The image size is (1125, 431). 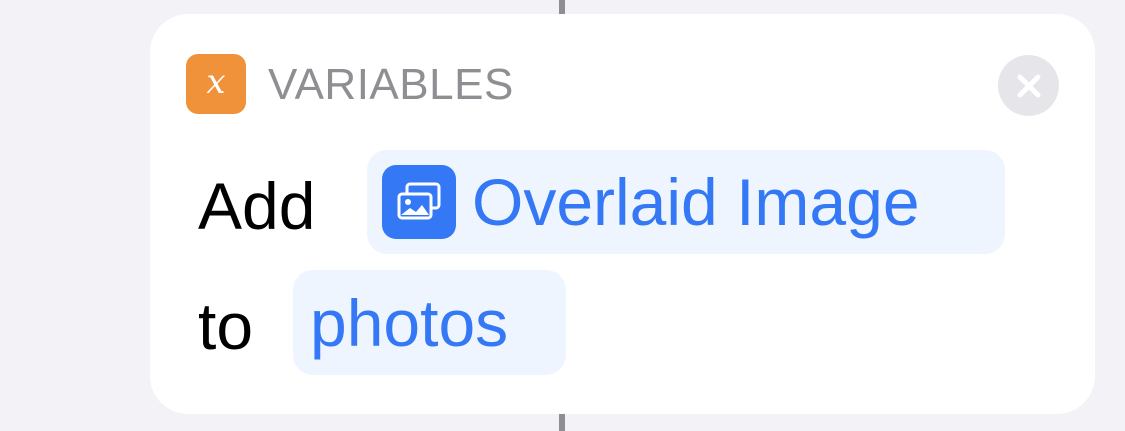 What do you see at coordinates (409, 322) in the screenshot?
I see `album-parameter-label: photos` at bounding box center [409, 322].